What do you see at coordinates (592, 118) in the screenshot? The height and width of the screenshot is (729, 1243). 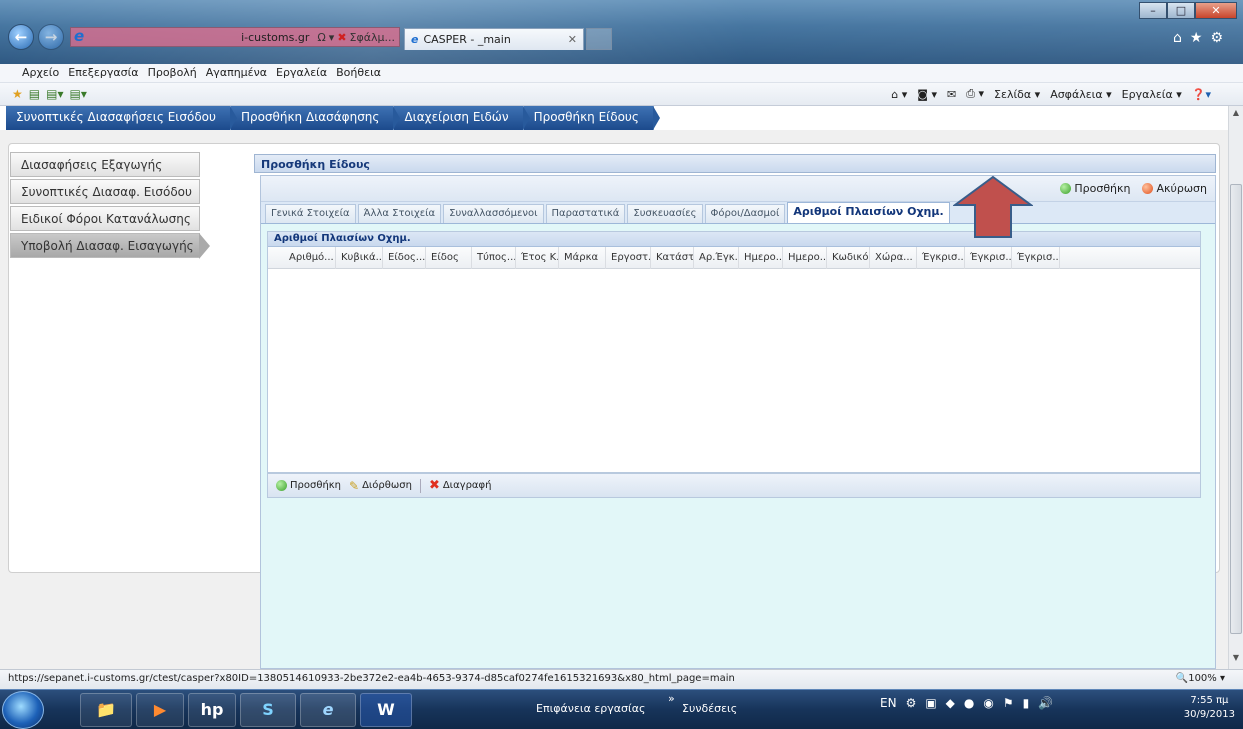 I see `crumb-add-item: Προσθήκη Είδους` at bounding box center [592, 118].